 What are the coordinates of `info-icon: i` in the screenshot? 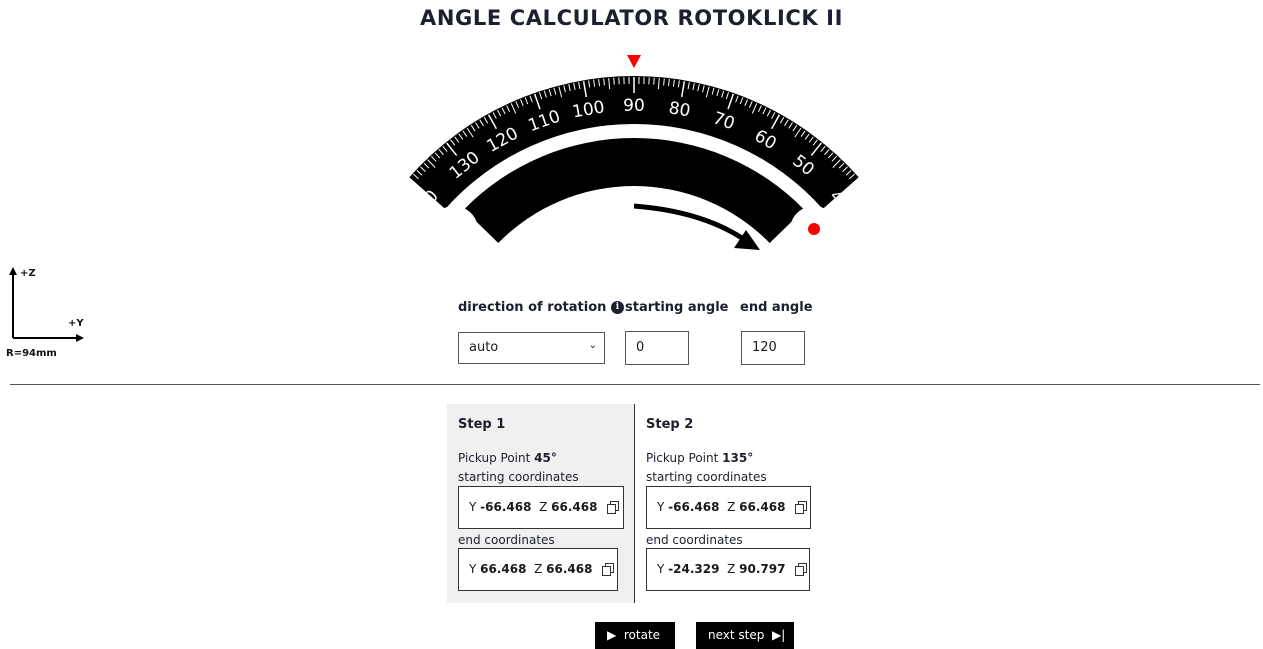 It's located at (617, 307).